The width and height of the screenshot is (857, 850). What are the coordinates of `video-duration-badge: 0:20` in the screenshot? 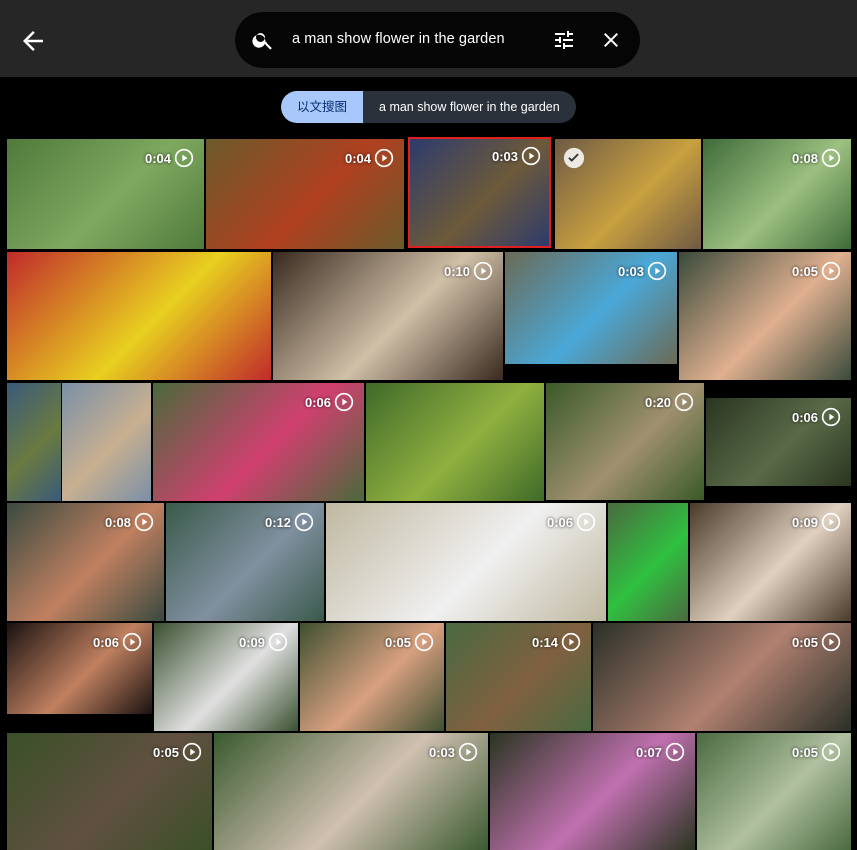 It's located at (669, 402).